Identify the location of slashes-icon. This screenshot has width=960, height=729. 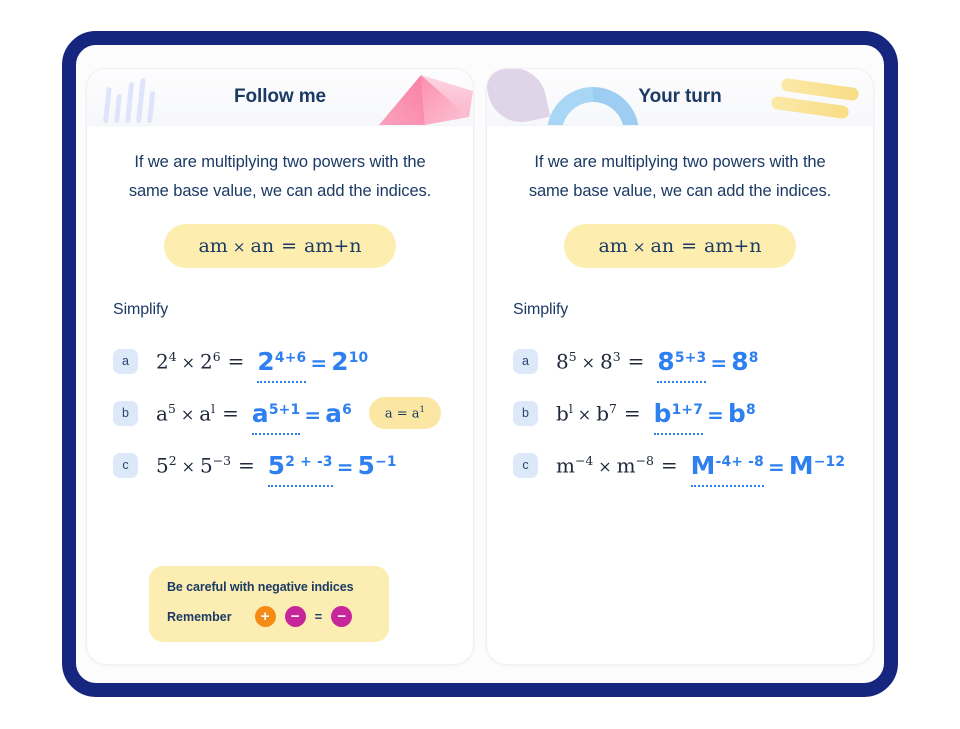
(819, 101).